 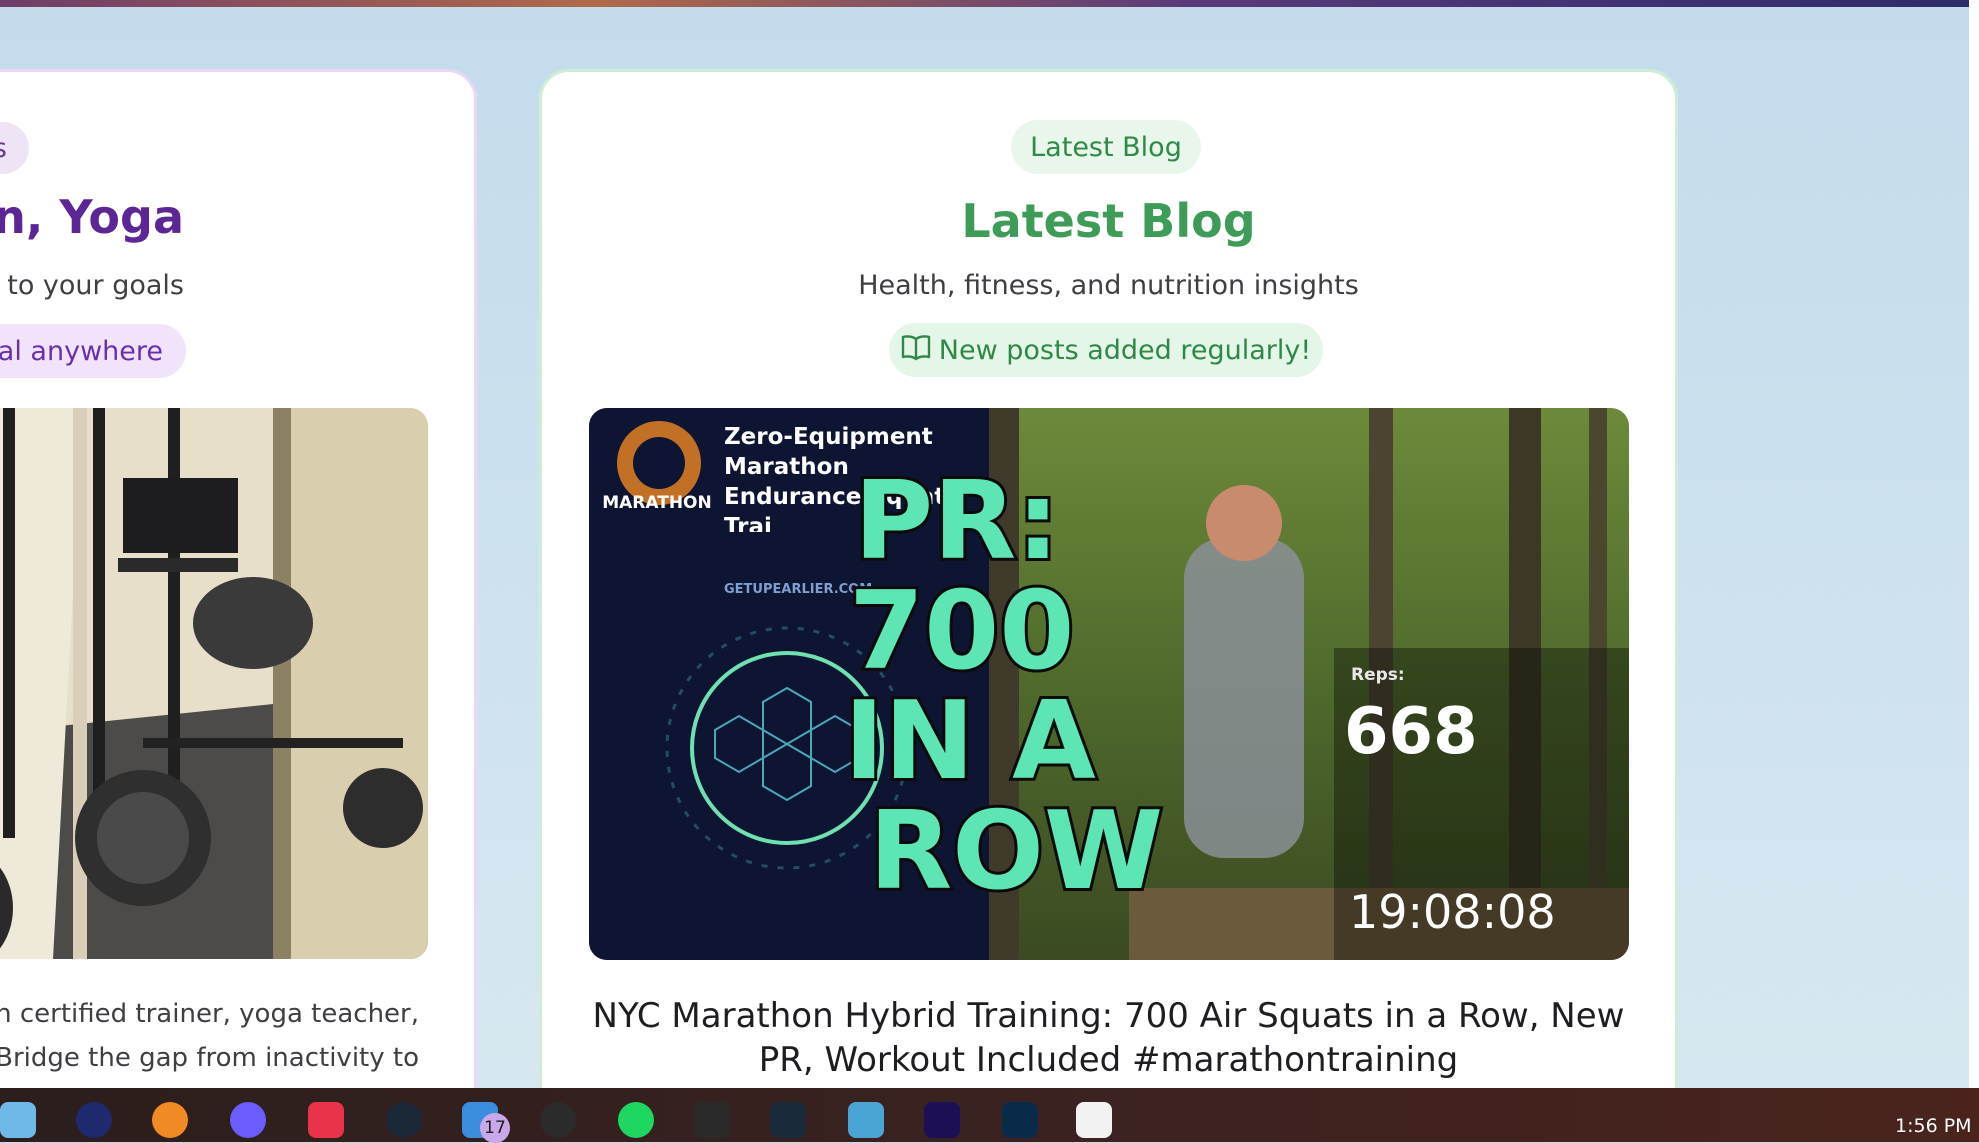 I want to click on taskbar, so click(x=989, y=1115).